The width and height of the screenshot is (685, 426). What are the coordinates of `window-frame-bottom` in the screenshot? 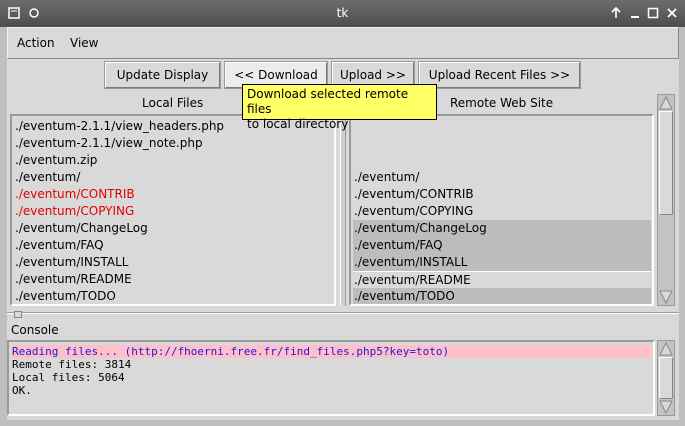 It's located at (342, 423).